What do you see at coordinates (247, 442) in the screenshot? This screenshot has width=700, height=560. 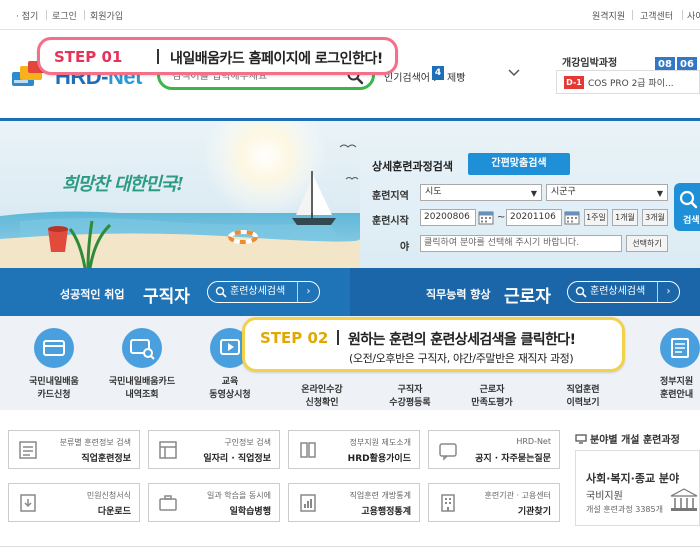 I see `card-subtitle: 구인정보 검색` at bounding box center [247, 442].